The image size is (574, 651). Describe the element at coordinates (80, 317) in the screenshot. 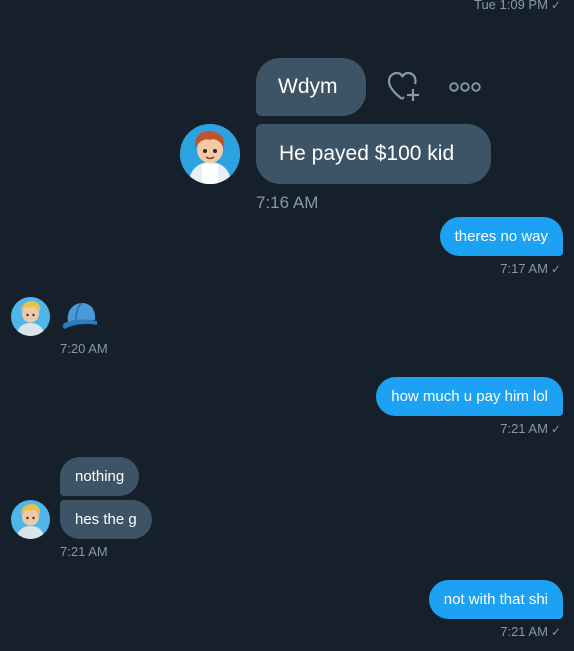

I see `cap-emoji` at that location.